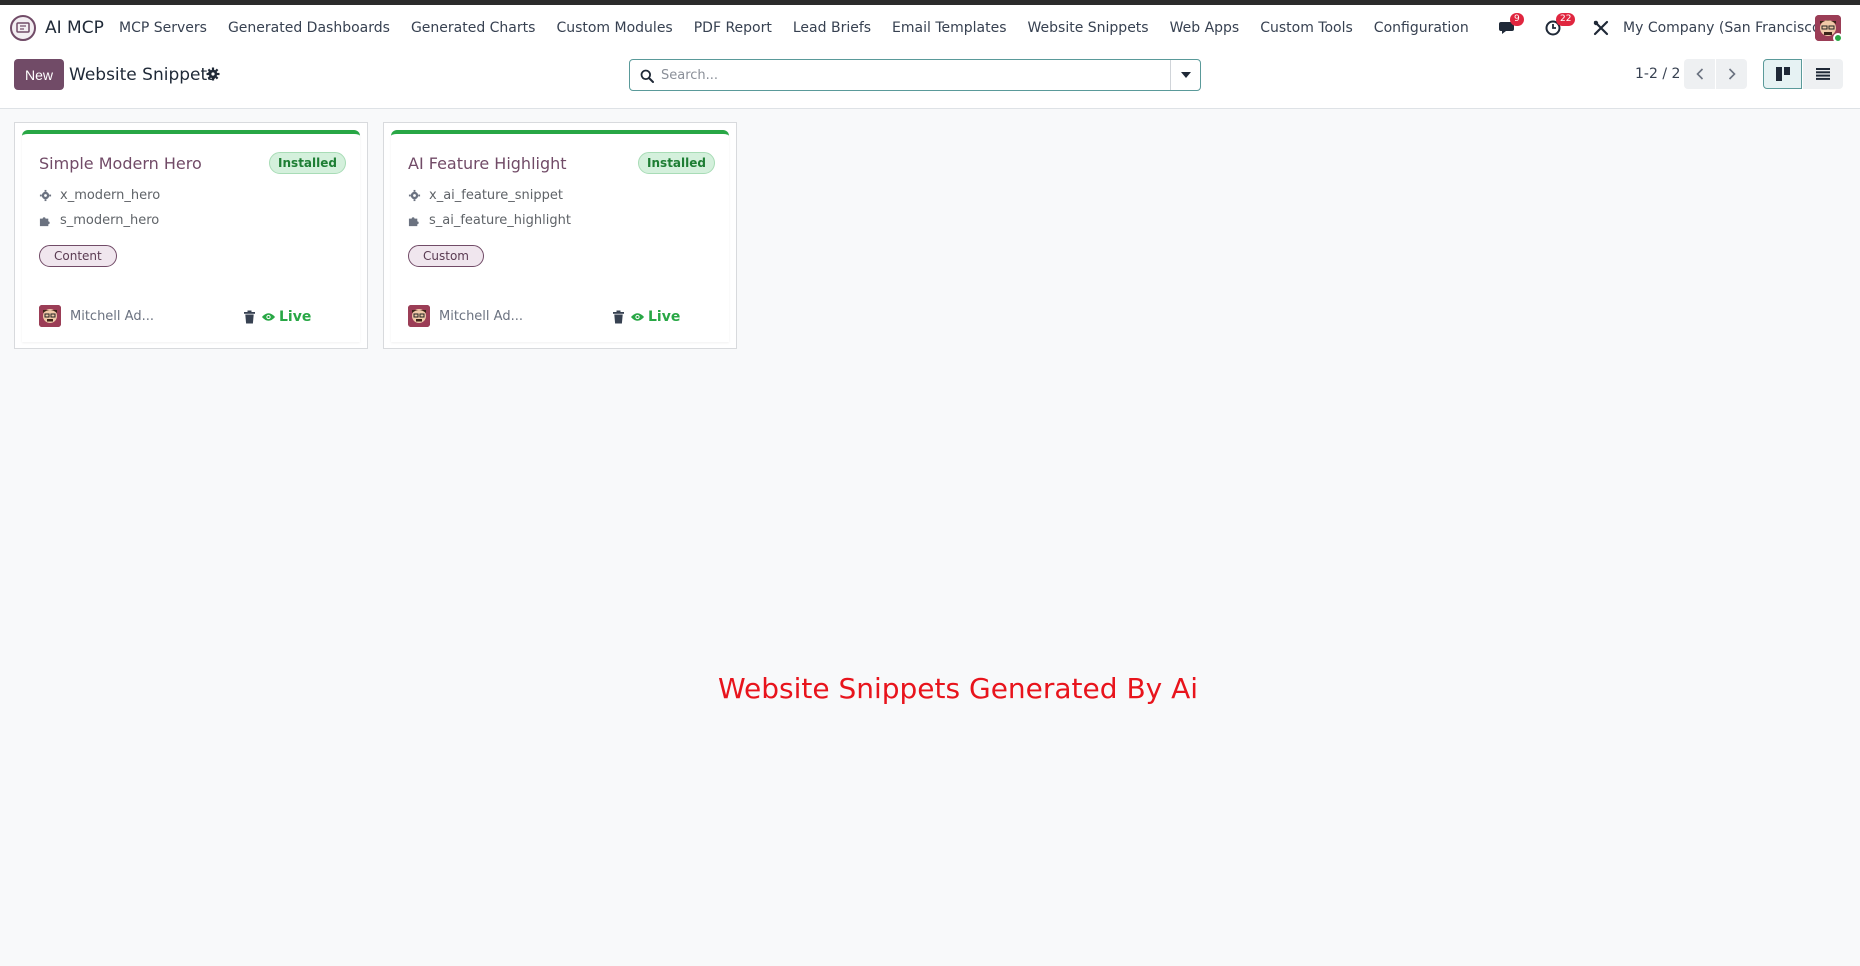 The image size is (1860, 966). Describe the element at coordinates (1601, 28) in the screenshot. I see `tools-icon` at that location.